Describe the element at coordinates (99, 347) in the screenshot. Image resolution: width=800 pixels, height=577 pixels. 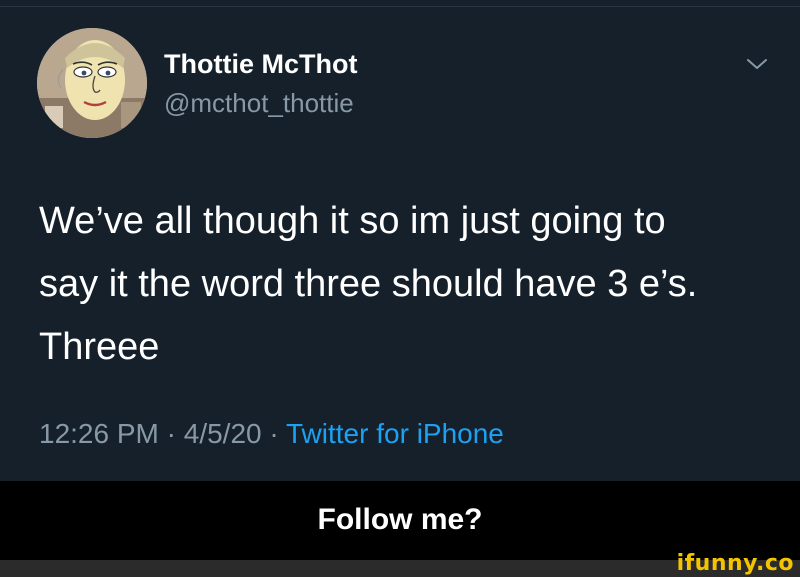
I see `tweet-text-line: Threee` at that location.